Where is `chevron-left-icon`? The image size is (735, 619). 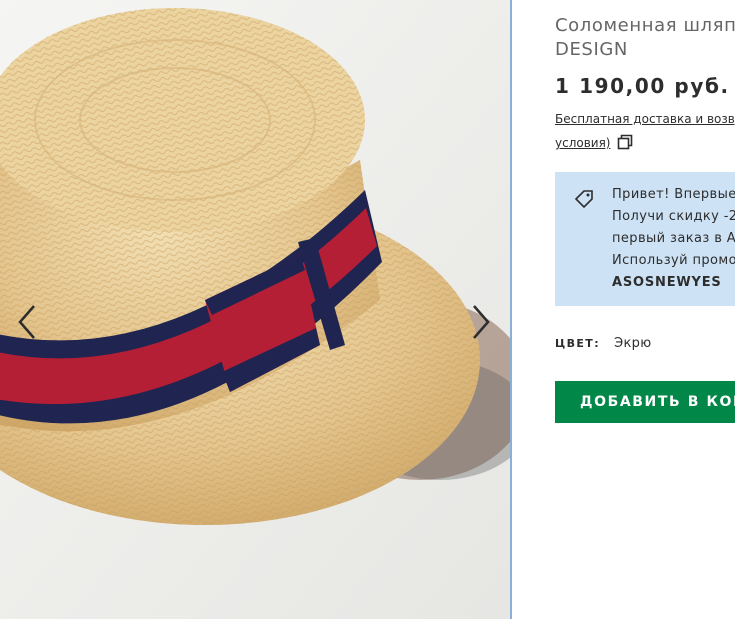 chevron-left-icon is located at coordinates (26, 322).